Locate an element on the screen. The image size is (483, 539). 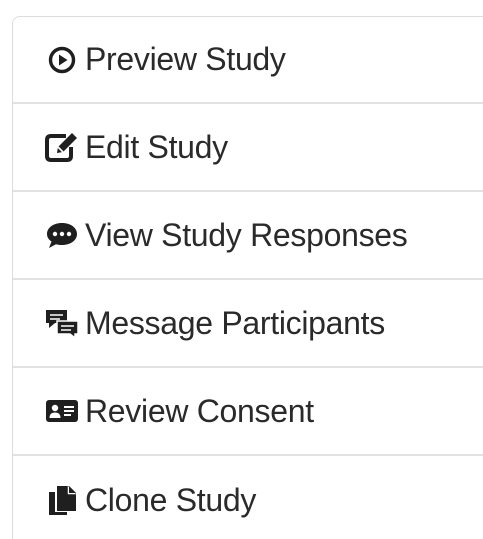
menu-item-label: Message Participants is located at coordinates (235, 322).